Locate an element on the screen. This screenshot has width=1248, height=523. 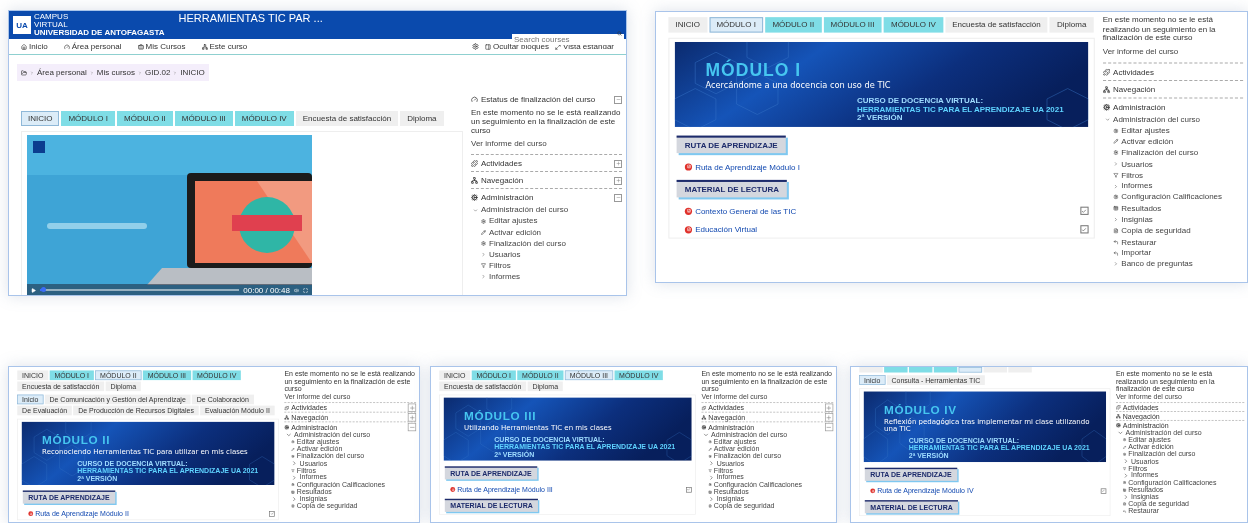
logo: UA is located at coordinates (22, 25).